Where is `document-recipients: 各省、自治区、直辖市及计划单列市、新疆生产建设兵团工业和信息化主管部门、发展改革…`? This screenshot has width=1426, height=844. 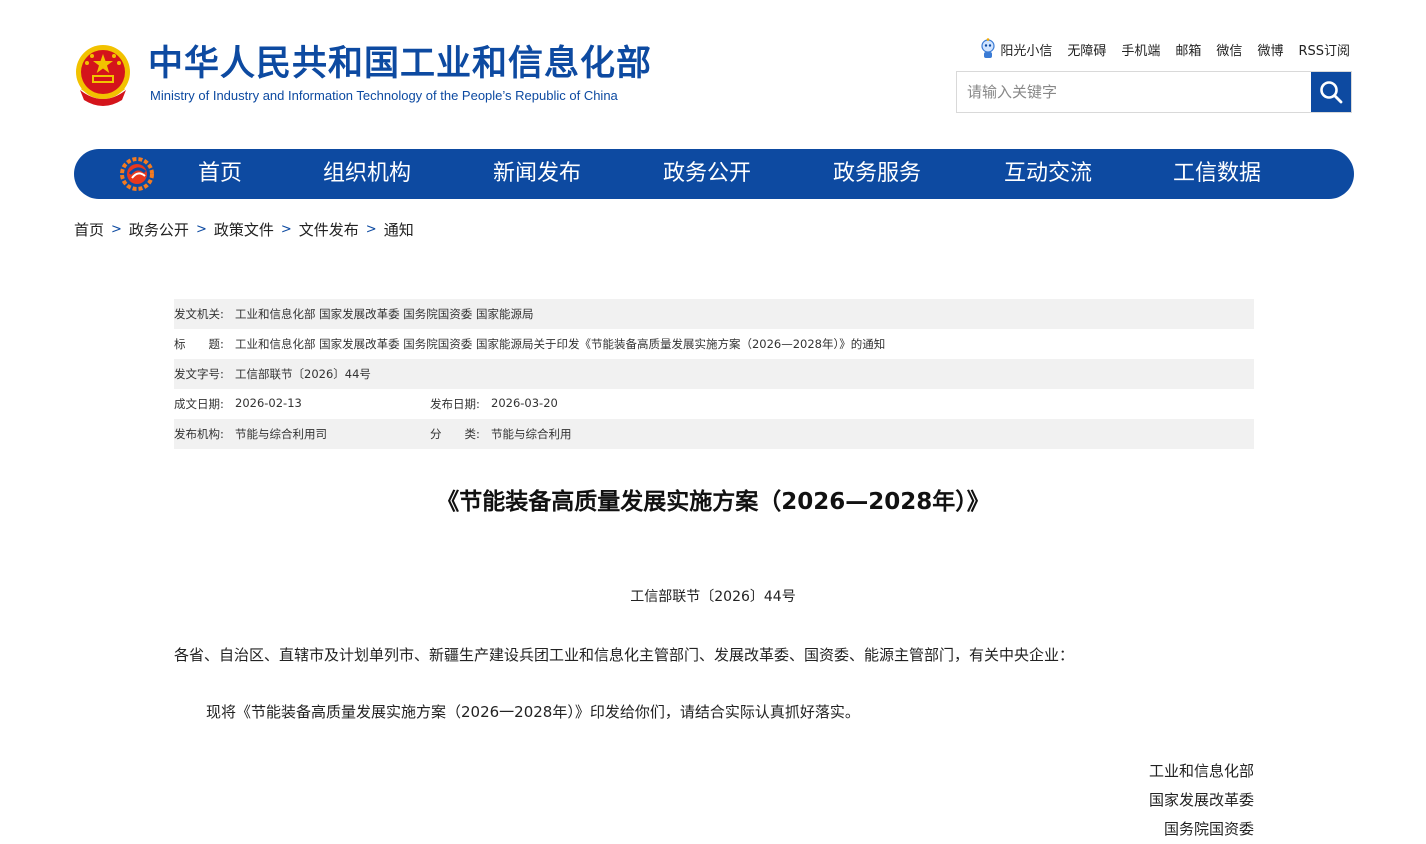
document-recipients: 各省、自治区、直辖市及计划单列市、新疆生产建设兵团工业和信息化主管部门、发展改革… is located at coordinates (624, 655).